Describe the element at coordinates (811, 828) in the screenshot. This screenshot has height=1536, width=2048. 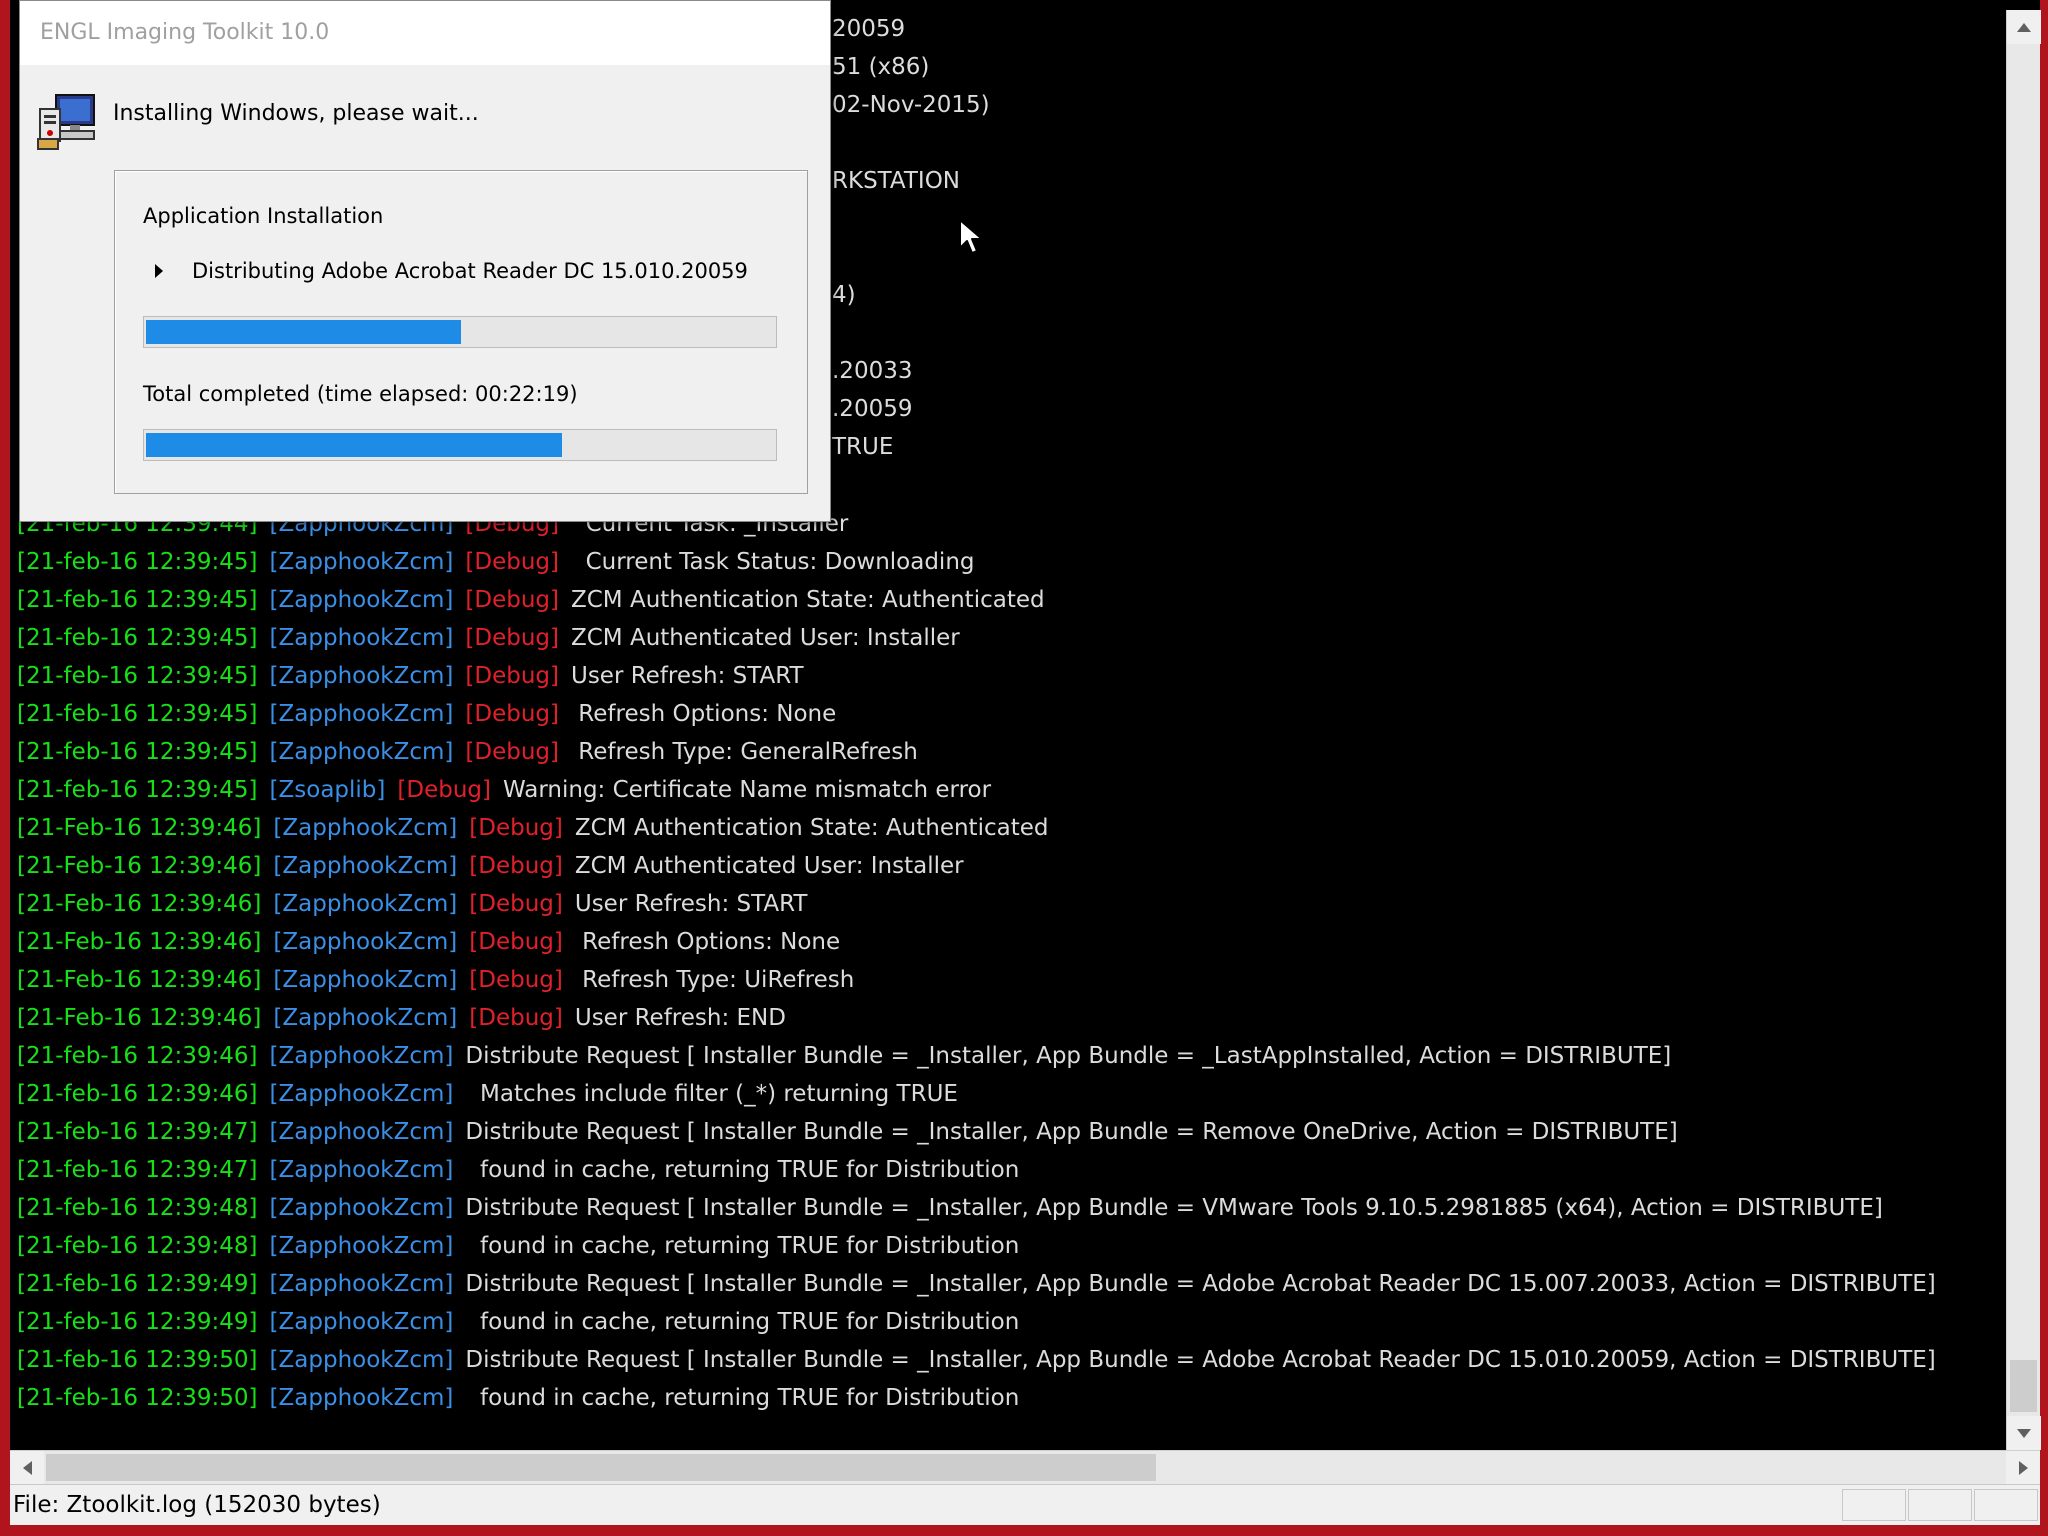
I see `log-message: ZCM Authentication State: Authenticated` at that location.